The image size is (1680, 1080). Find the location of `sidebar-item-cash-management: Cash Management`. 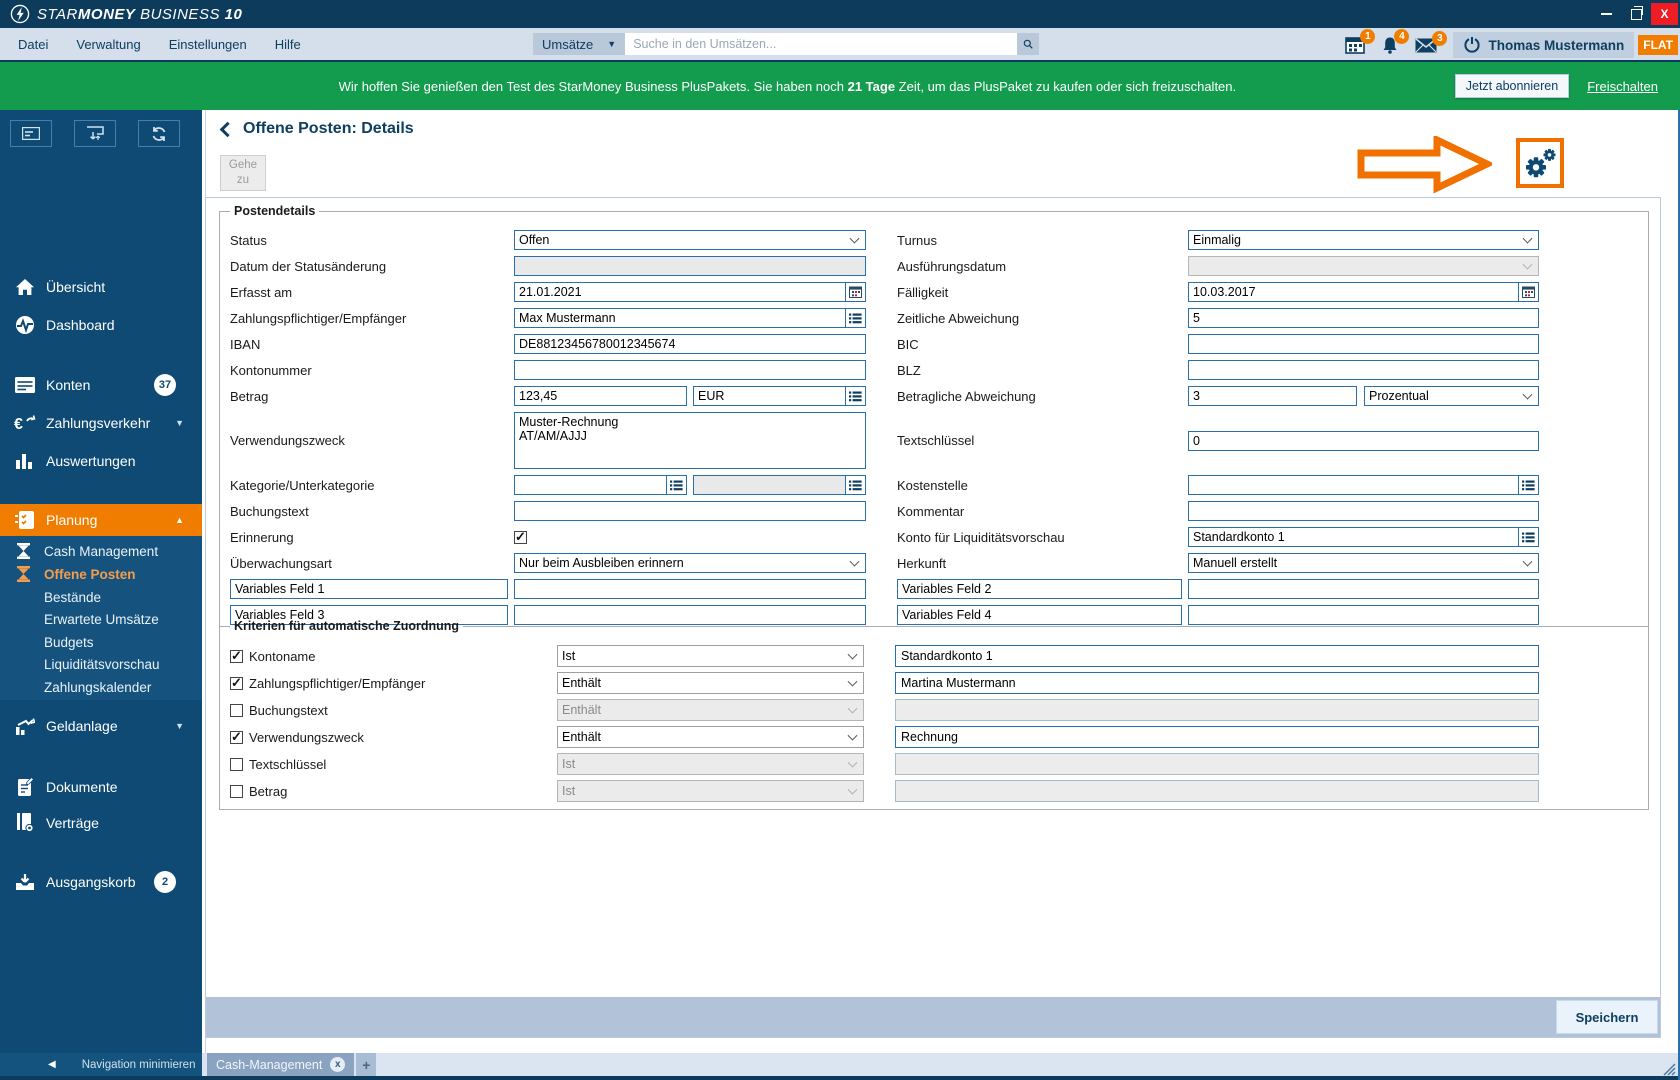

sidebar-item-cash-management: Cash Management is located at coordinates (101, 551).